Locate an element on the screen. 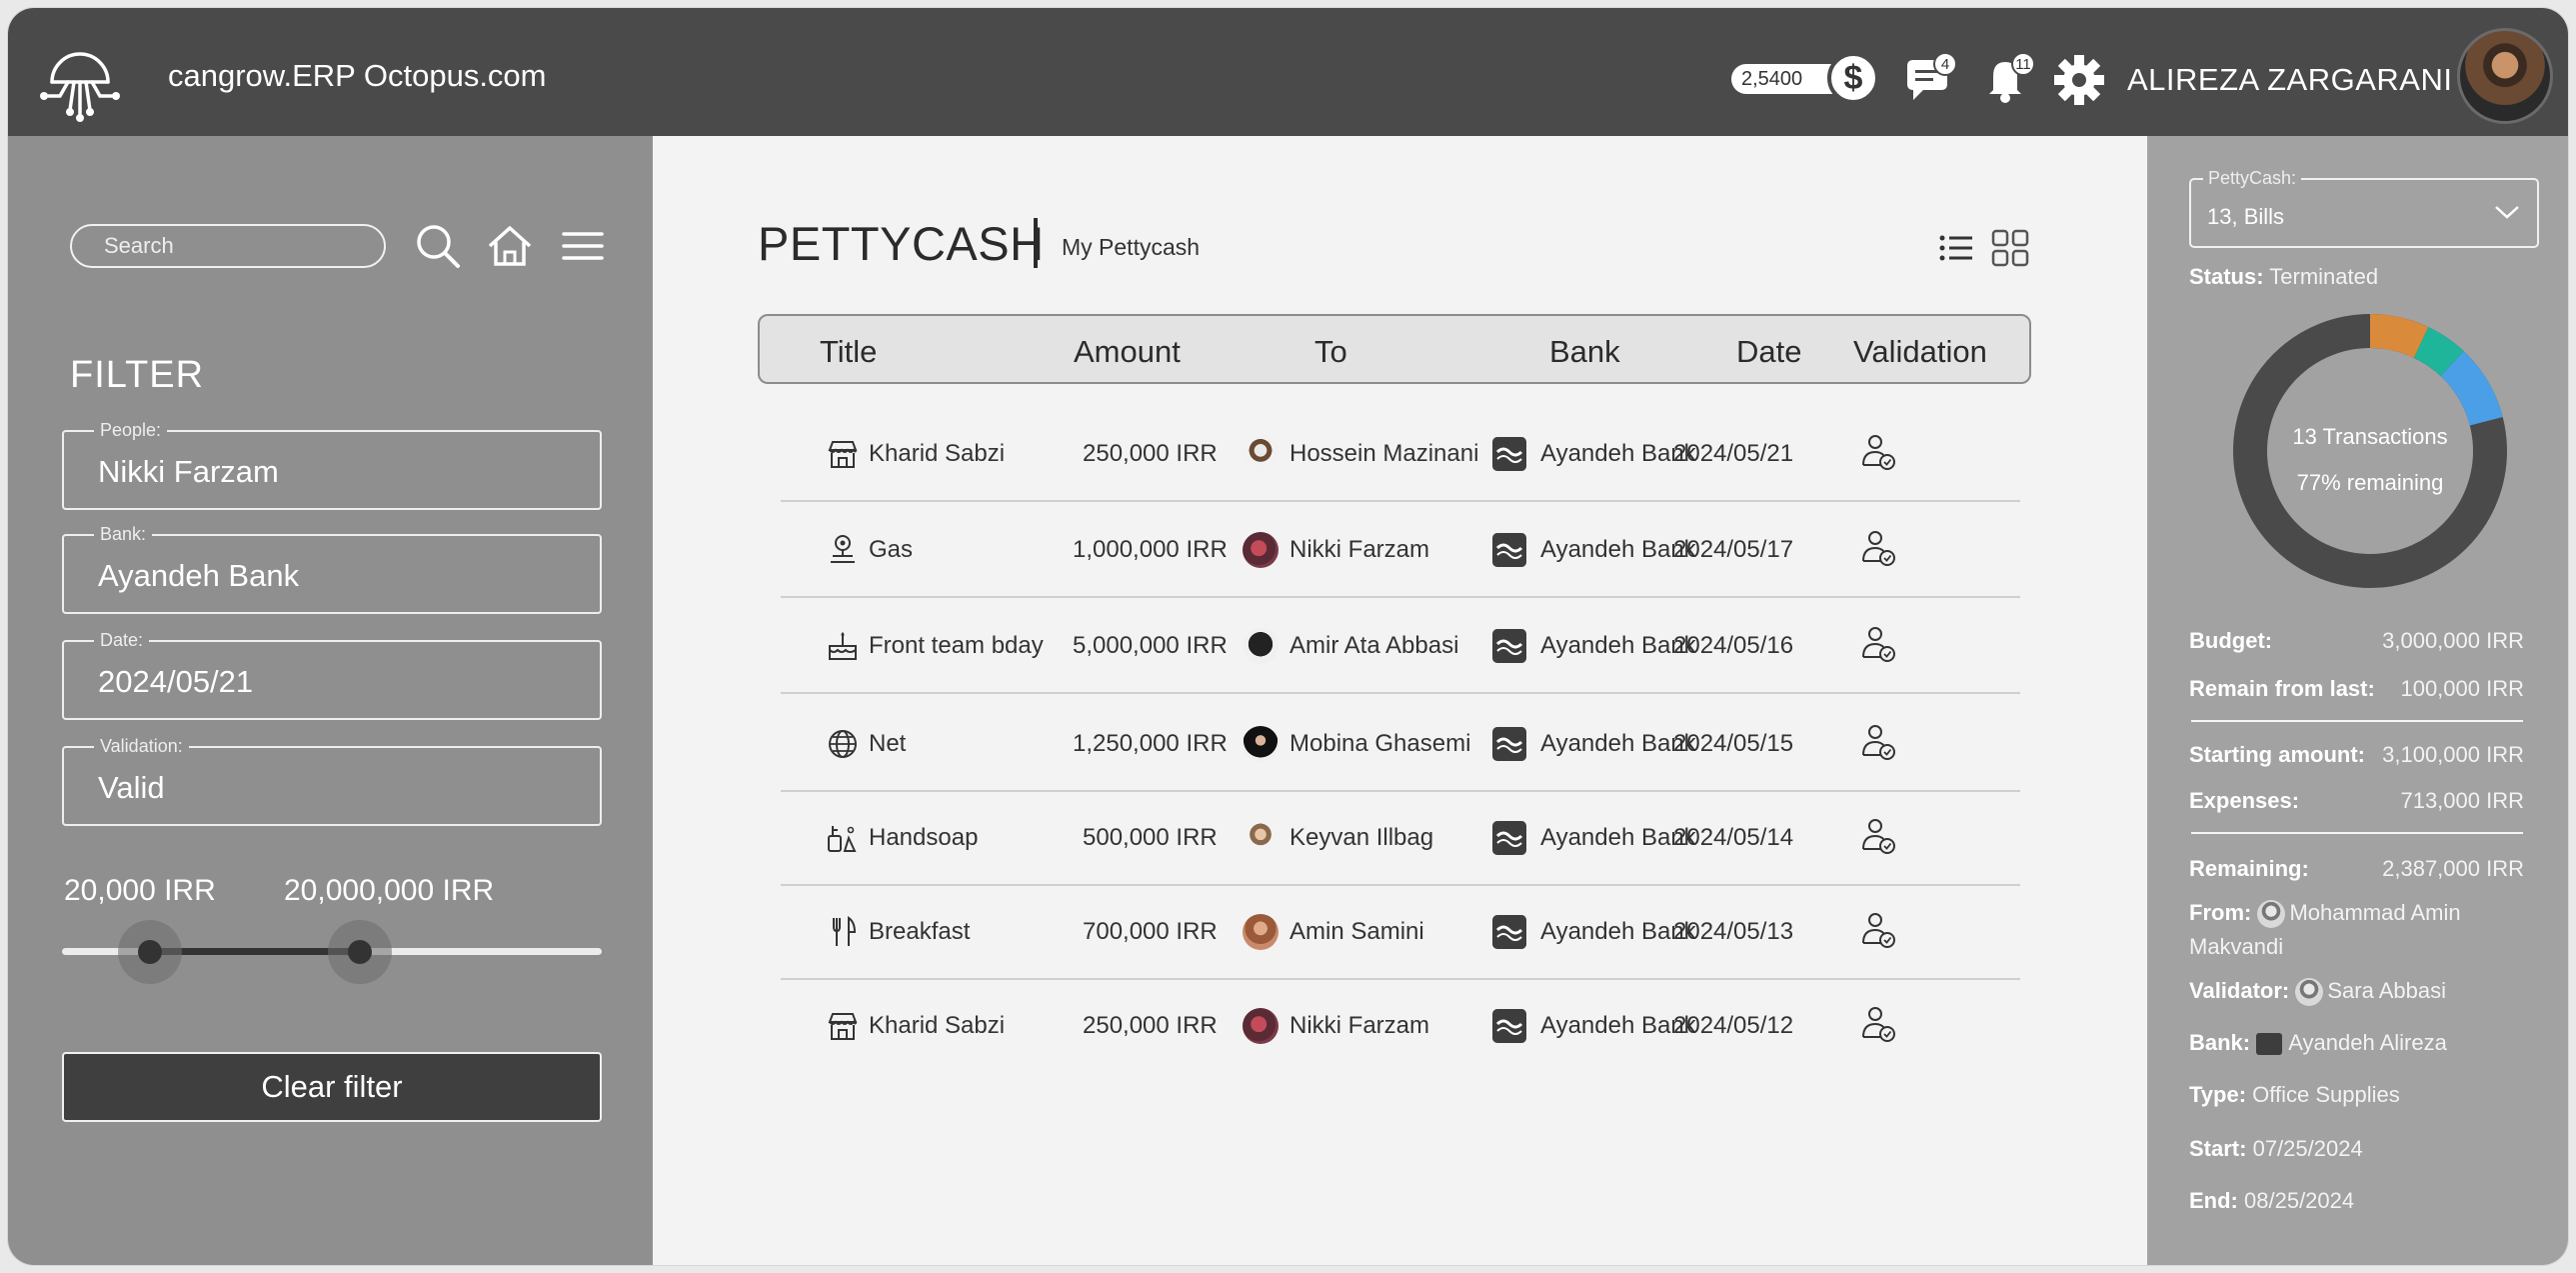 The width and height of the screenshot is (2576, 1273). field-label: Bank: is located at coordinates (124, 534).